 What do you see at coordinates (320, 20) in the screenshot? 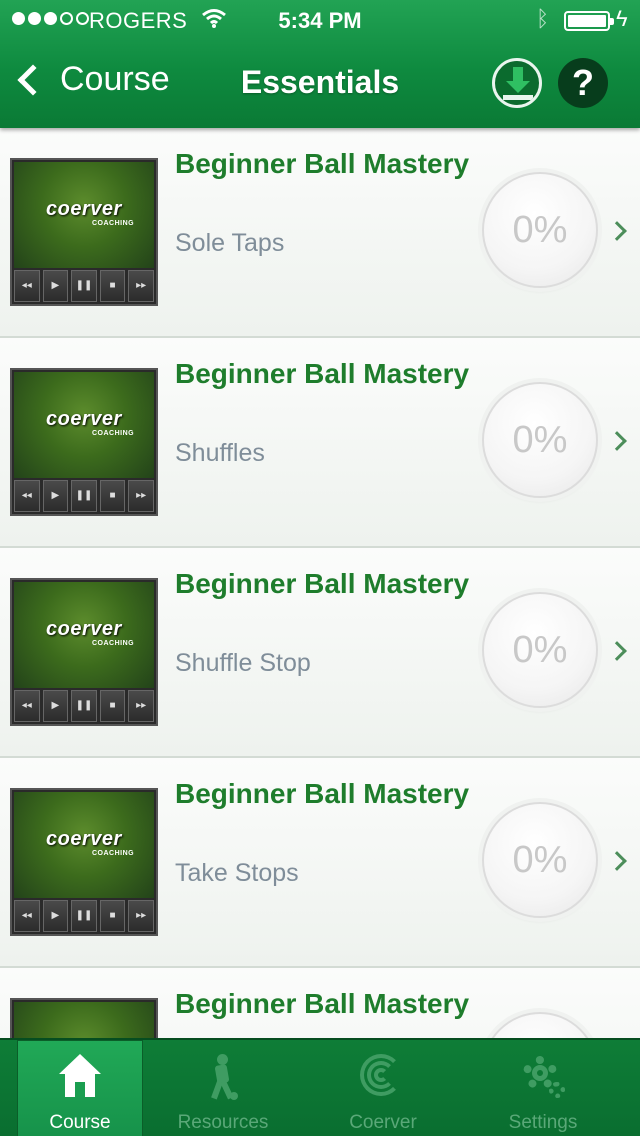
I see `status-bar: ROGERS 5:34 PM ᛒ ϟ` at bounding box center [320, 20].